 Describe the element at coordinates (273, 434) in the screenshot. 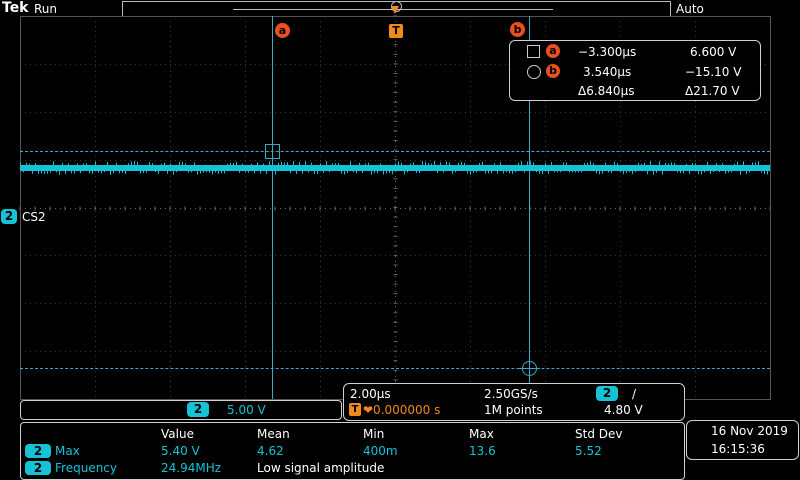

I see `meas-header-mean: Mean` at that location.